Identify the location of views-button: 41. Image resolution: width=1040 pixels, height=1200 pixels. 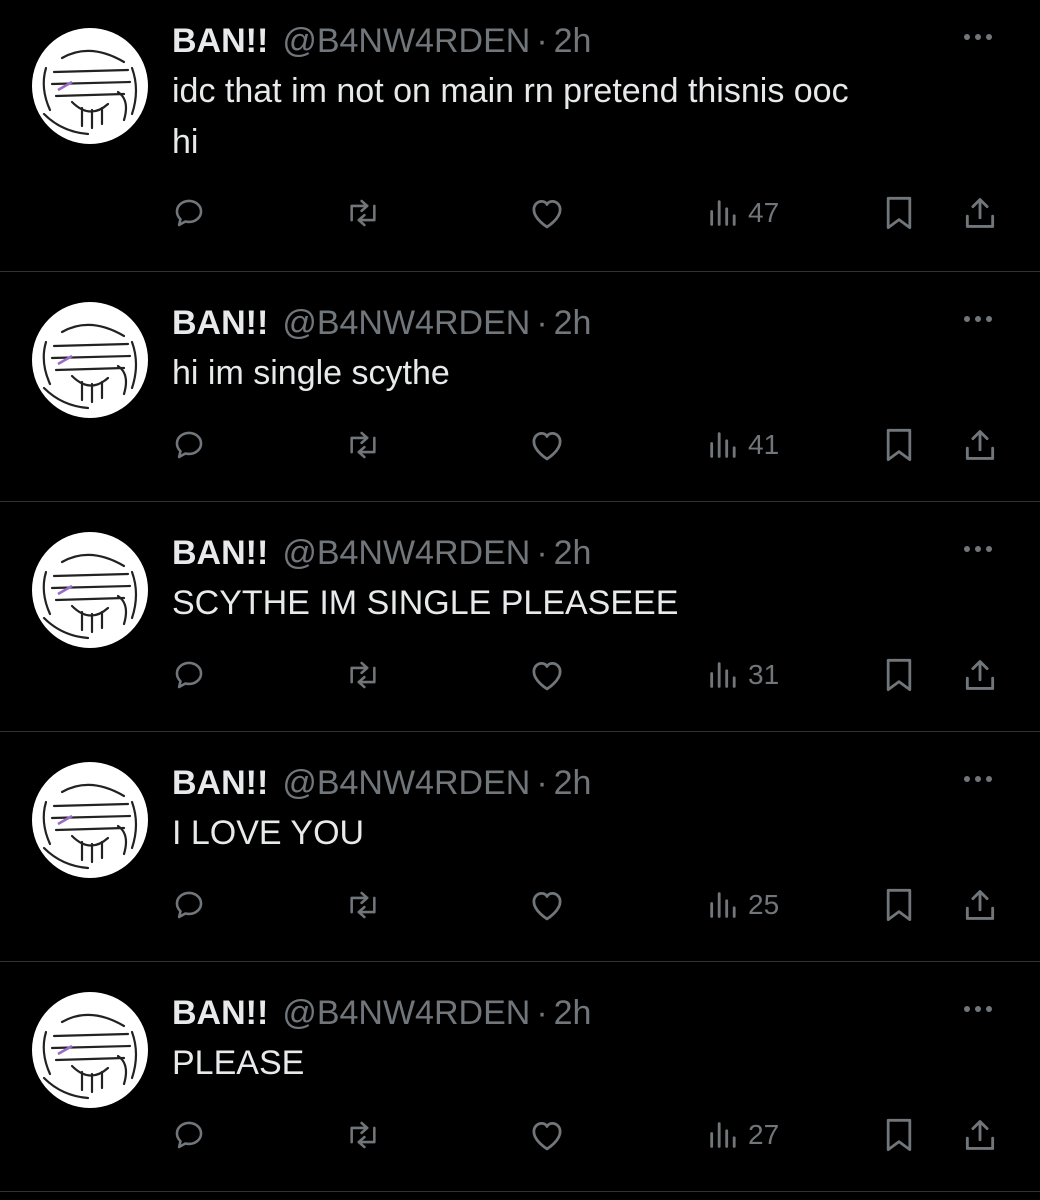
(742, 445).